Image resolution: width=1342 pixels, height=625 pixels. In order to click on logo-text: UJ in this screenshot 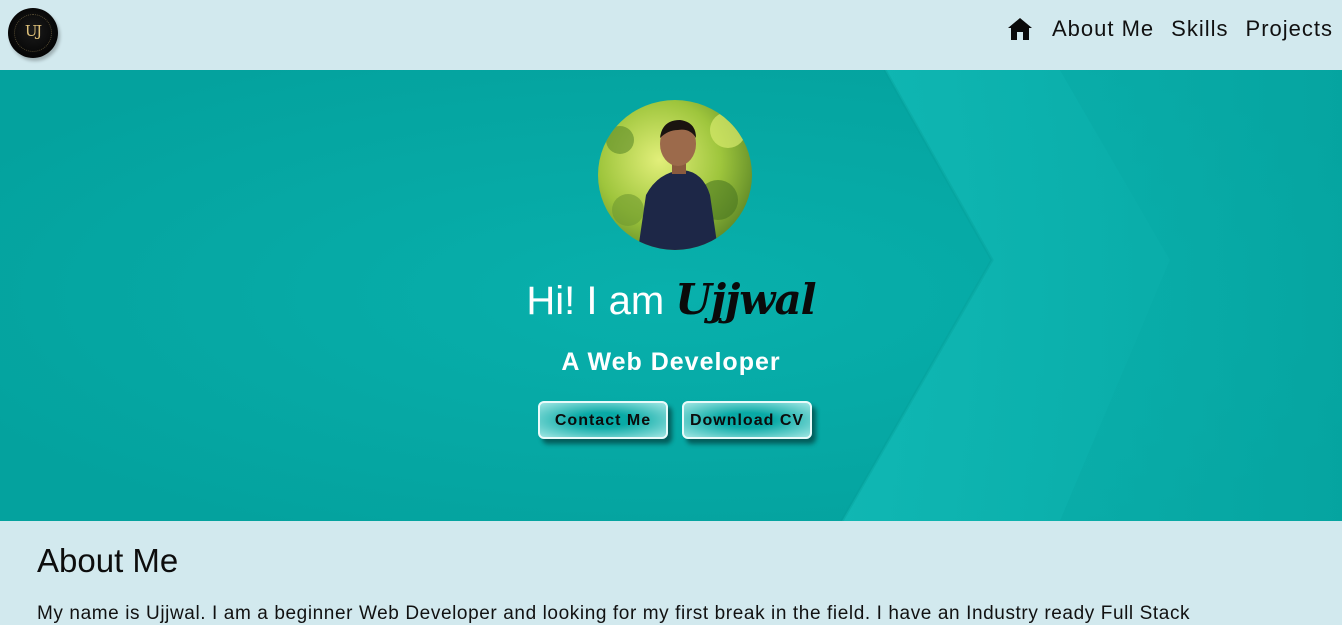, I will do `click(33, 31)`.